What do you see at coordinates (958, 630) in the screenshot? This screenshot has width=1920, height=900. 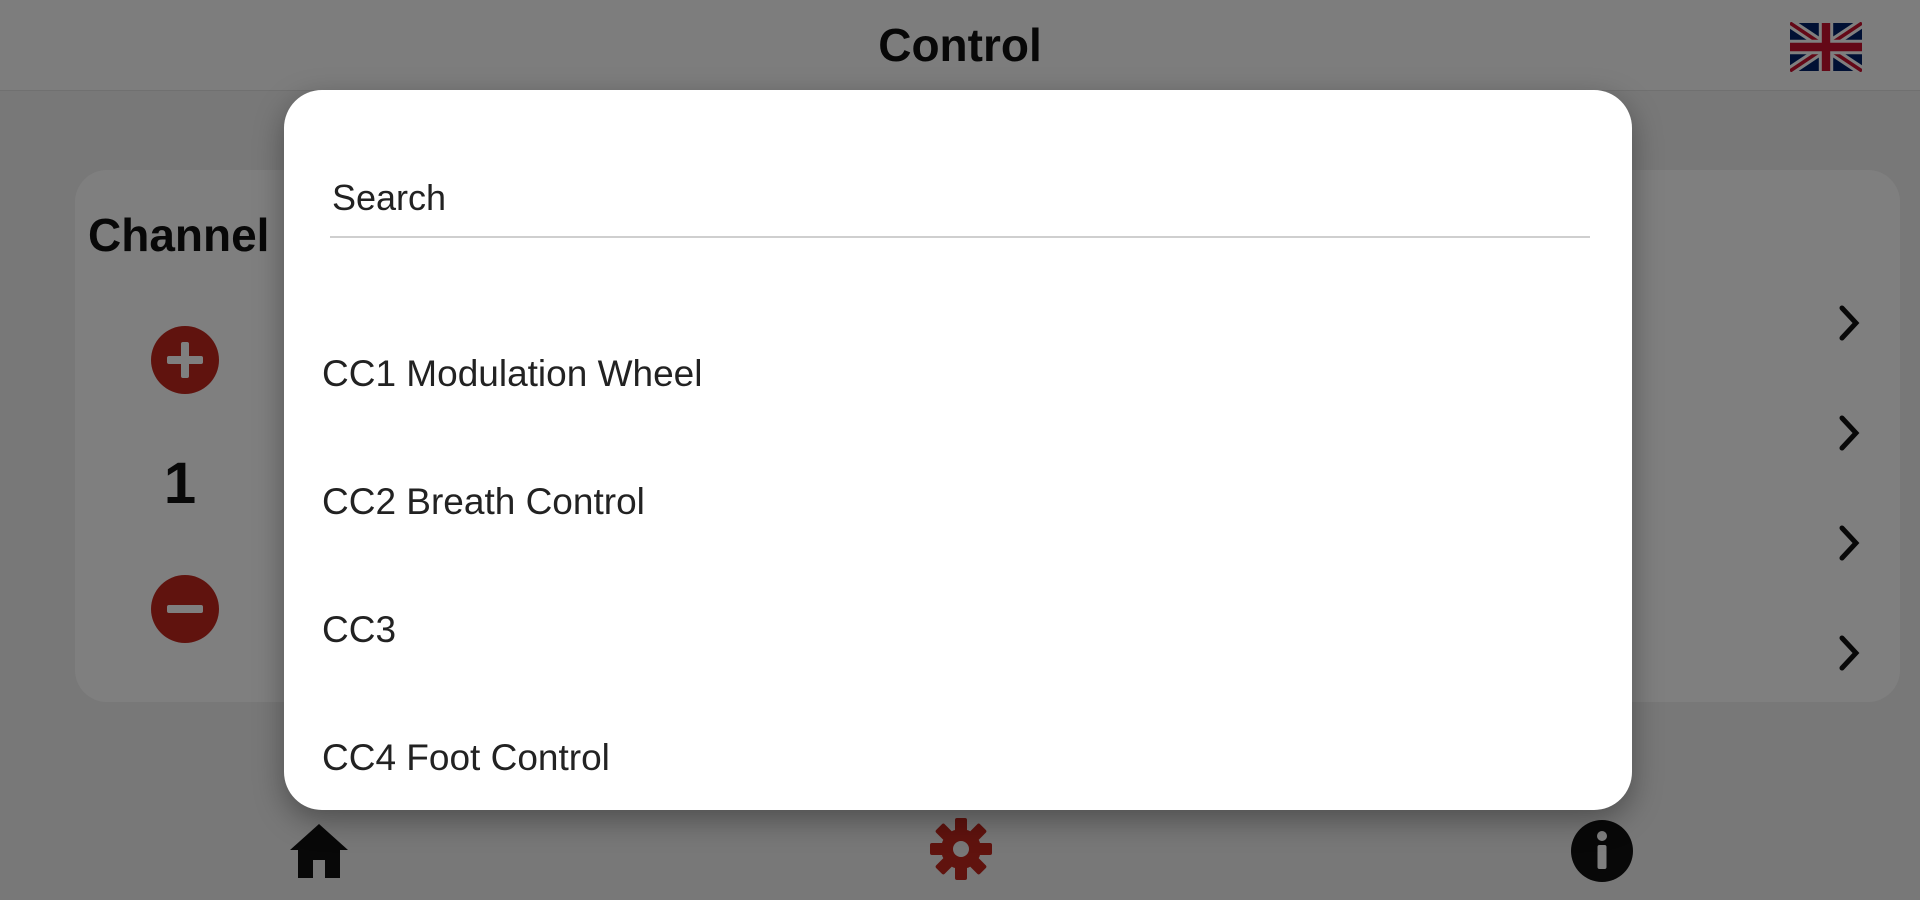 I see `list-item: CC3` at bounding box center [958, 630].